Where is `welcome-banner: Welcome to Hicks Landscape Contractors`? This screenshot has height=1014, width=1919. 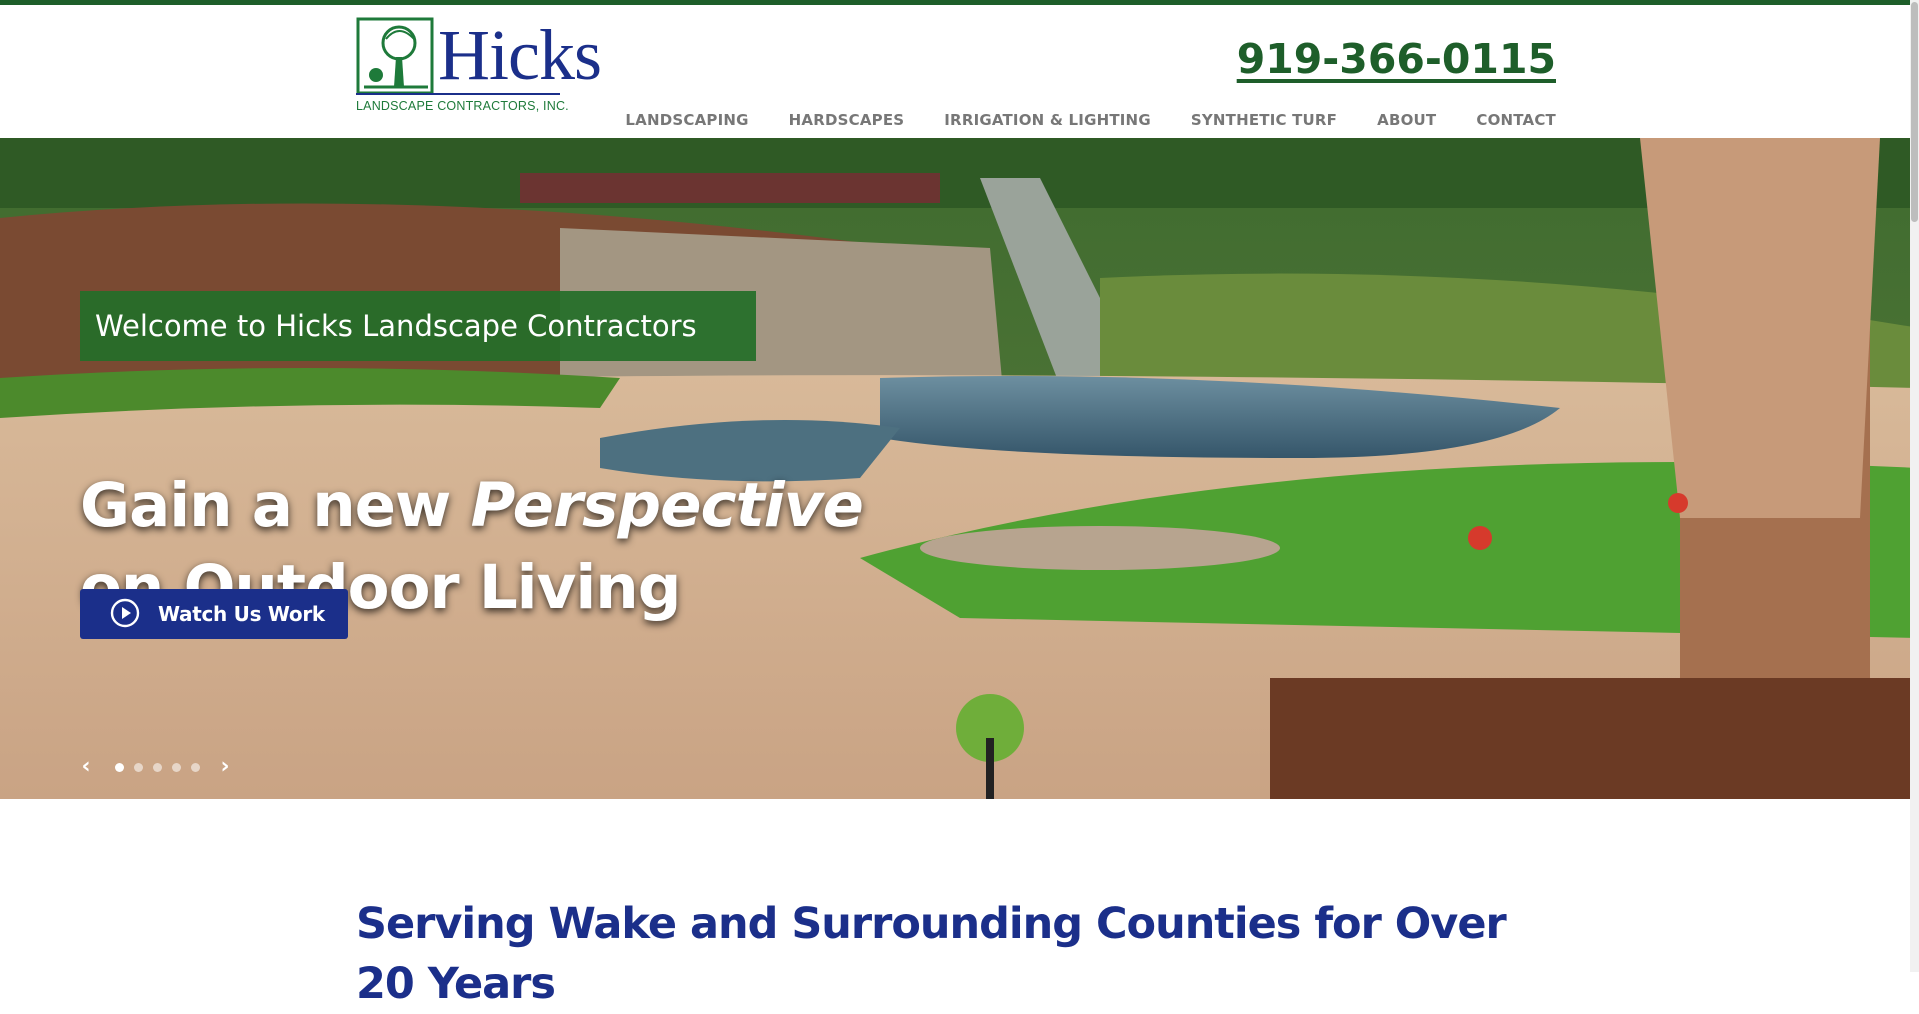 welcome-banner: Welcome to Hicks Landscape Contractors is located at coordinates (418, 326).